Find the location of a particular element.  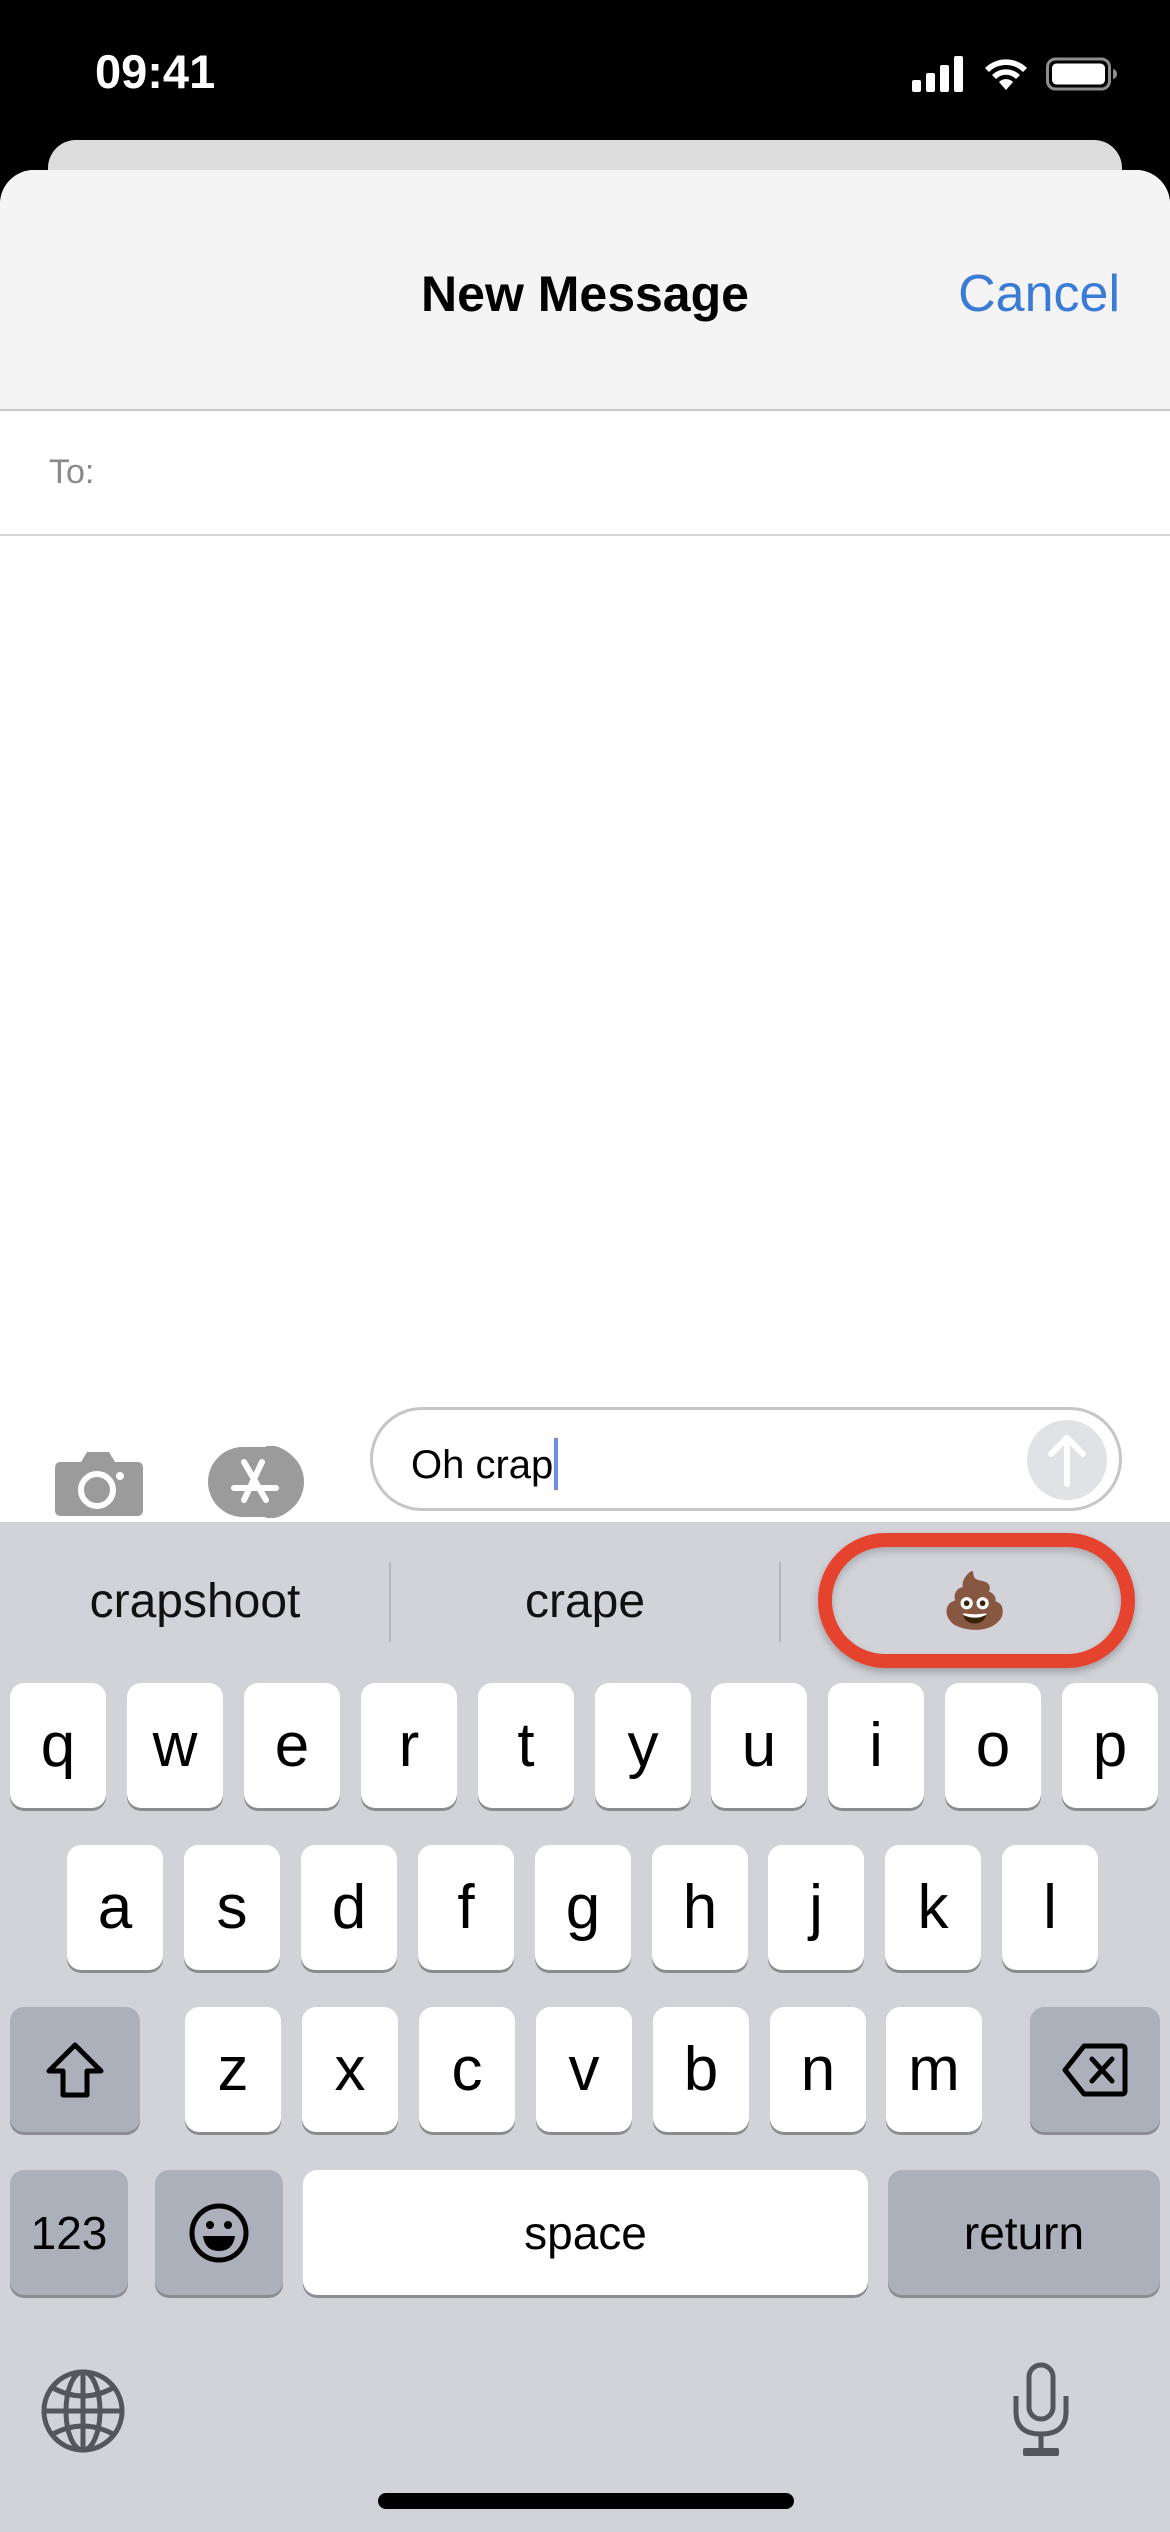

key-k: k is located at coordinates (933, 1907).